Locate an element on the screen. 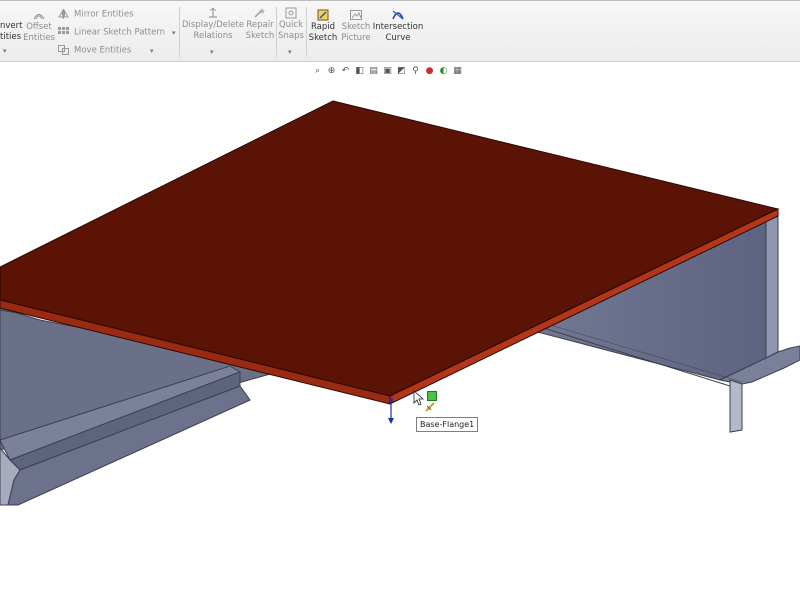 The image size is (800, 600). zoom-area-icon: ⊕ is located at coordinates (331, 71).